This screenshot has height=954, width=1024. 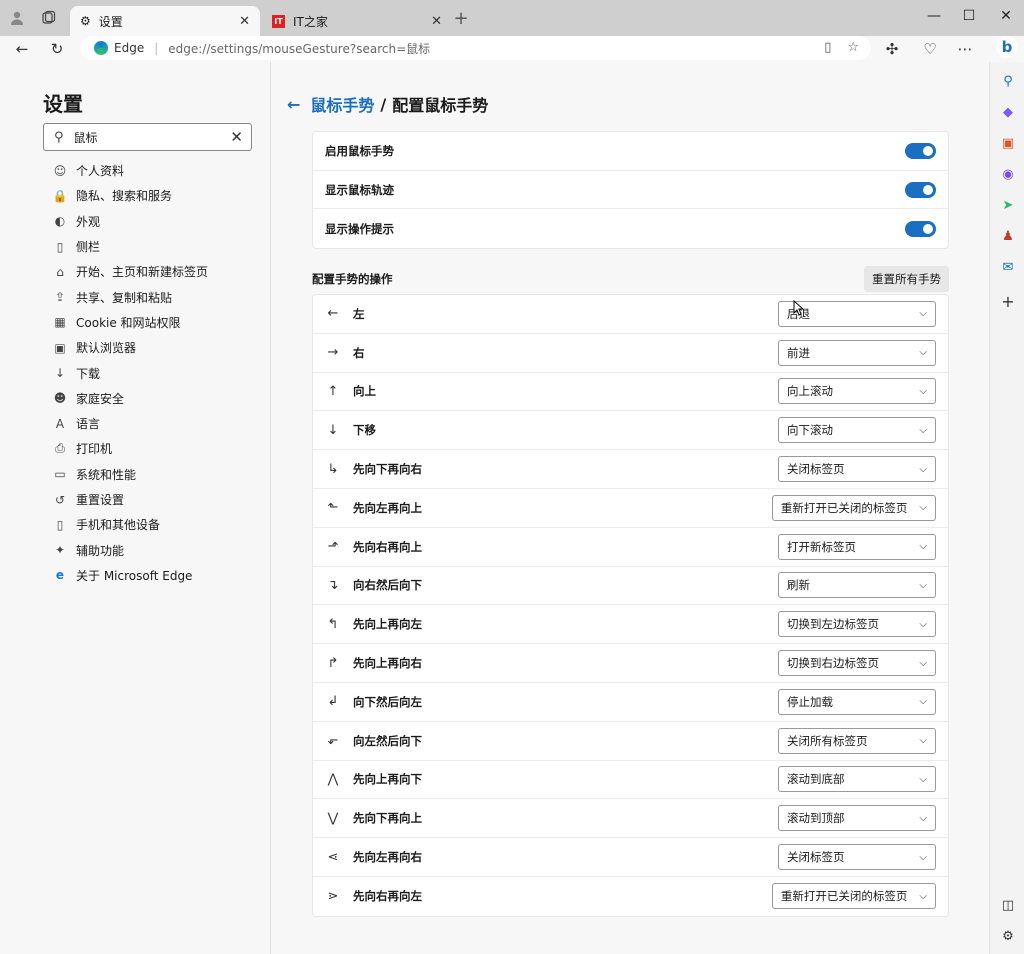 I want to click on sidebar-item: ▦ Cookie 和网站权限, so click(x=159, y=322).